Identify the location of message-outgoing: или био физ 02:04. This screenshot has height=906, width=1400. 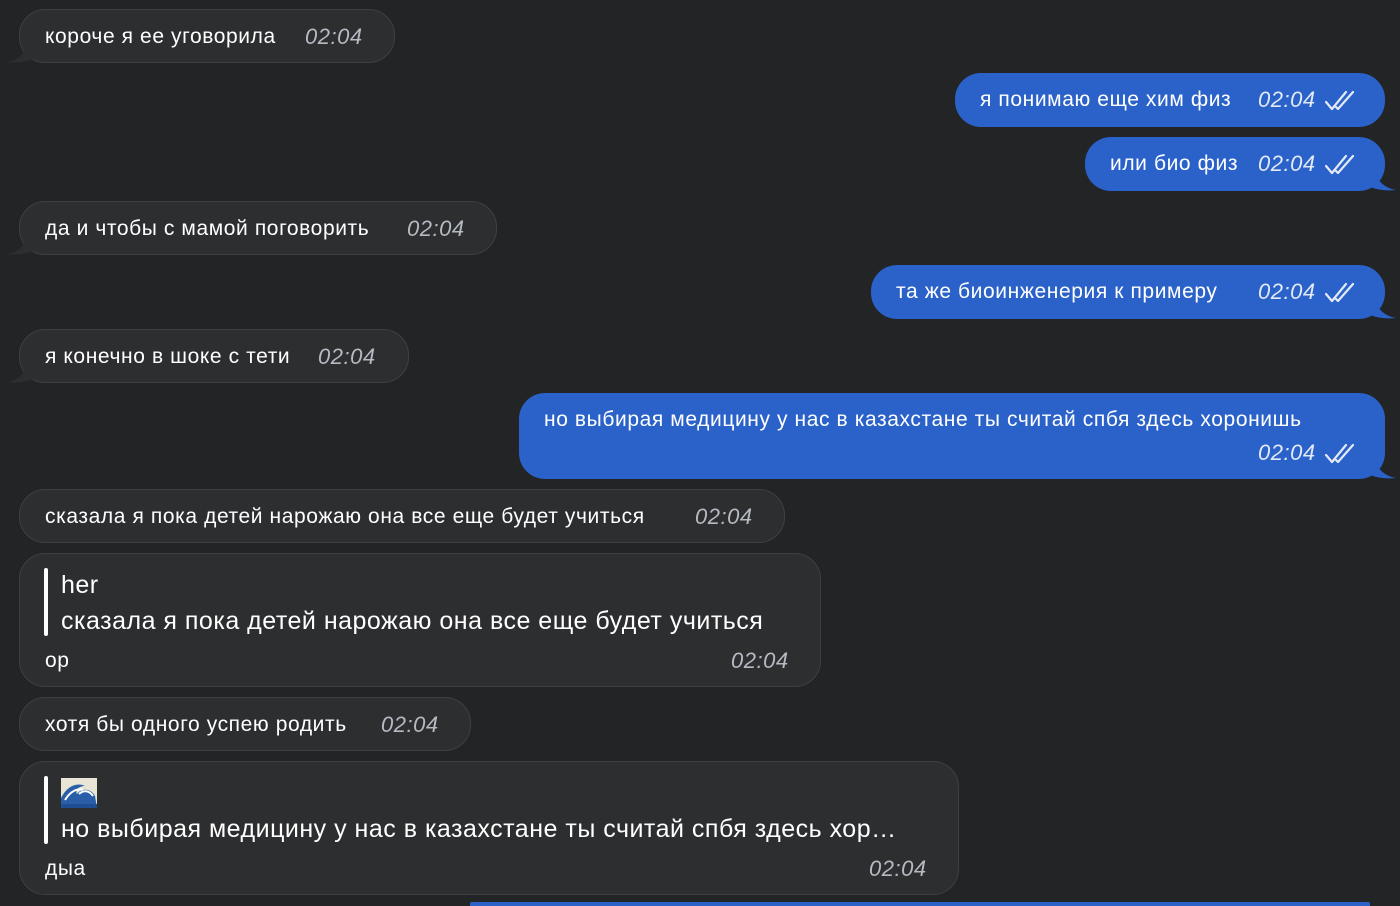
(1235, 164).